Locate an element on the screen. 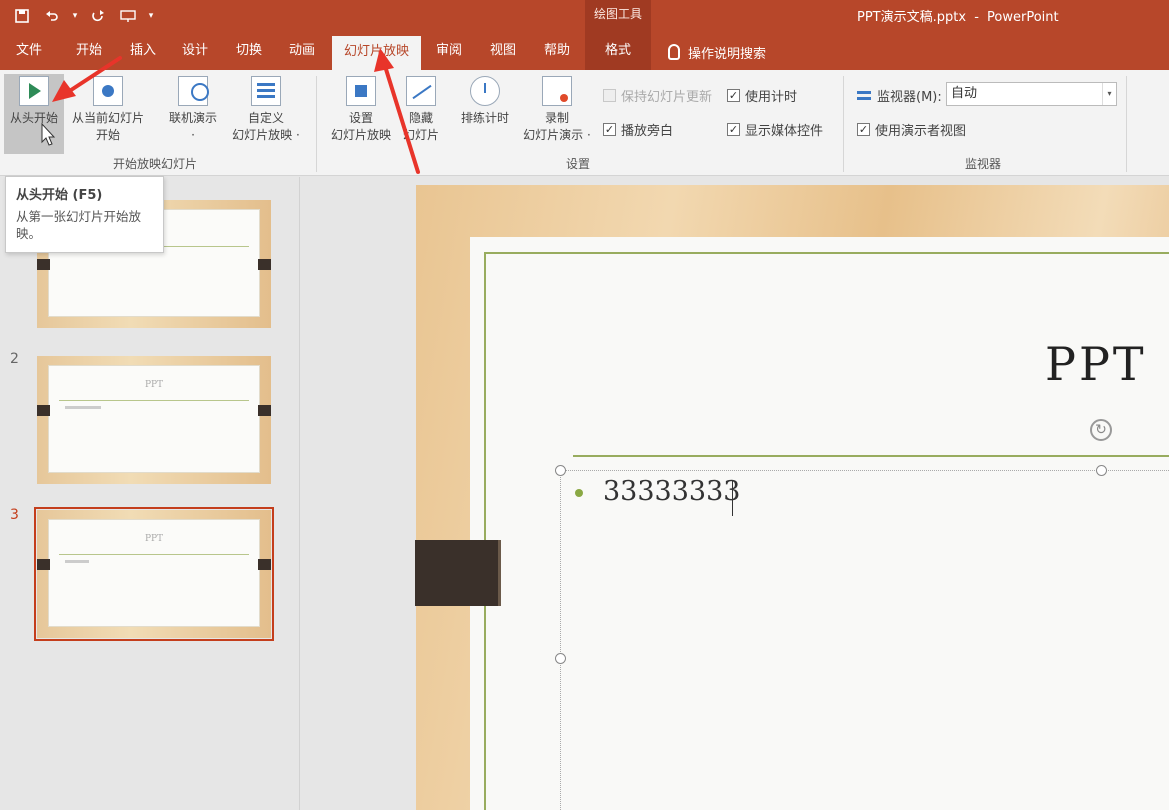 This screenshot has width=1169, height=810. record-slideshow-button: 录制 幻灯片演示 · is located at coordinates (557, 114).